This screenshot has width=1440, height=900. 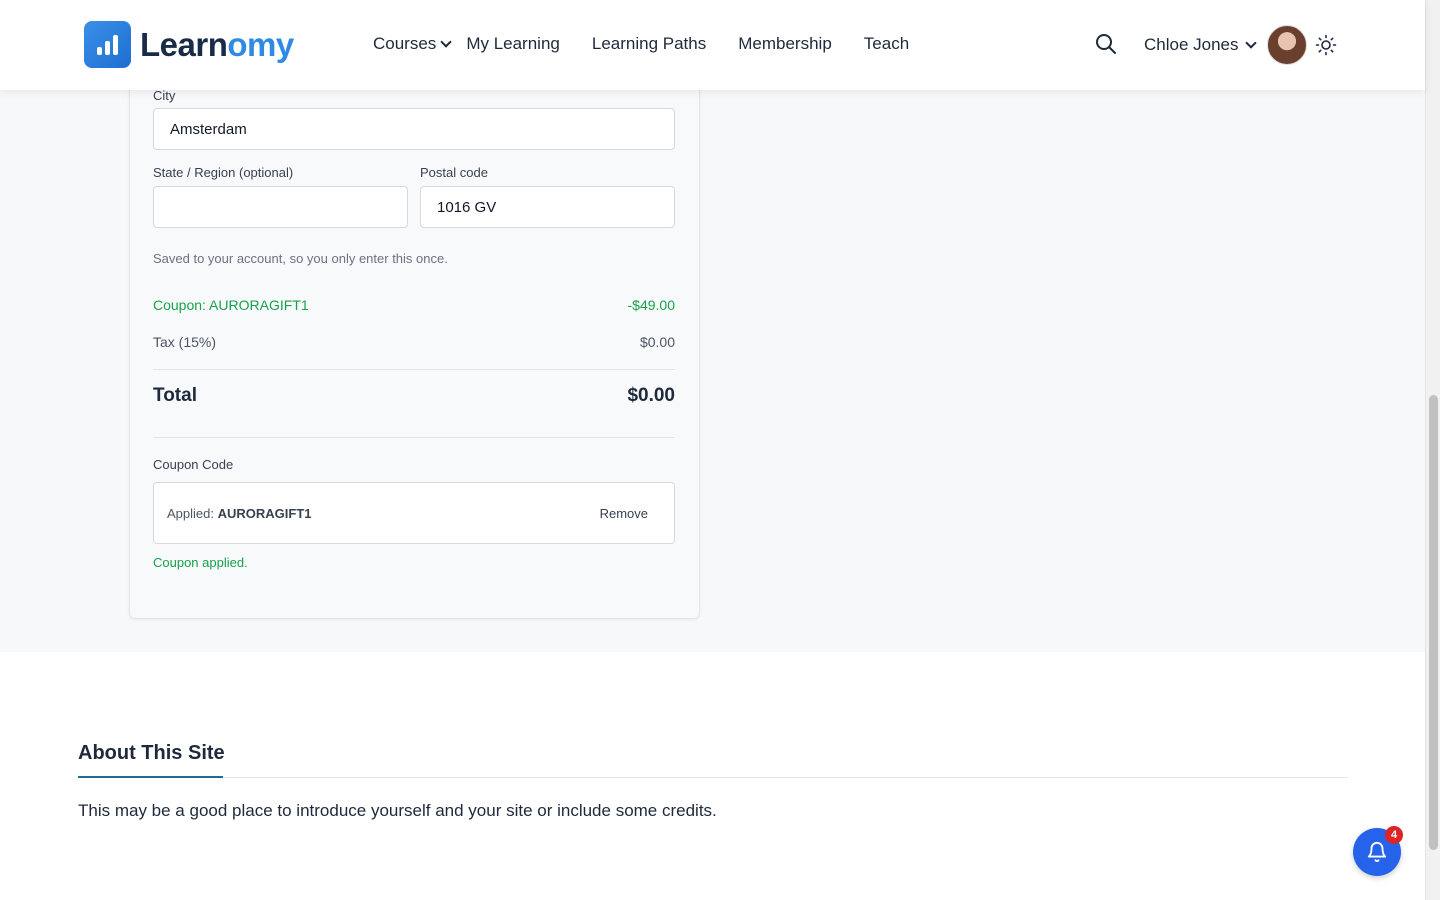 What do you see at coordinates (657, 342) in the screenshot?
I see `tax-amount: $0.00` at bounding box center [657, 342].